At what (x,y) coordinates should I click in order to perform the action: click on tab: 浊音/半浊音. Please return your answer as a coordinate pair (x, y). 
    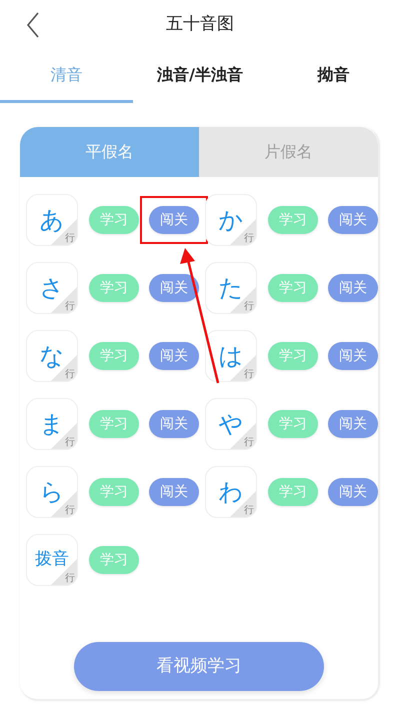
    Looking at the image, I should click on (200, 76).